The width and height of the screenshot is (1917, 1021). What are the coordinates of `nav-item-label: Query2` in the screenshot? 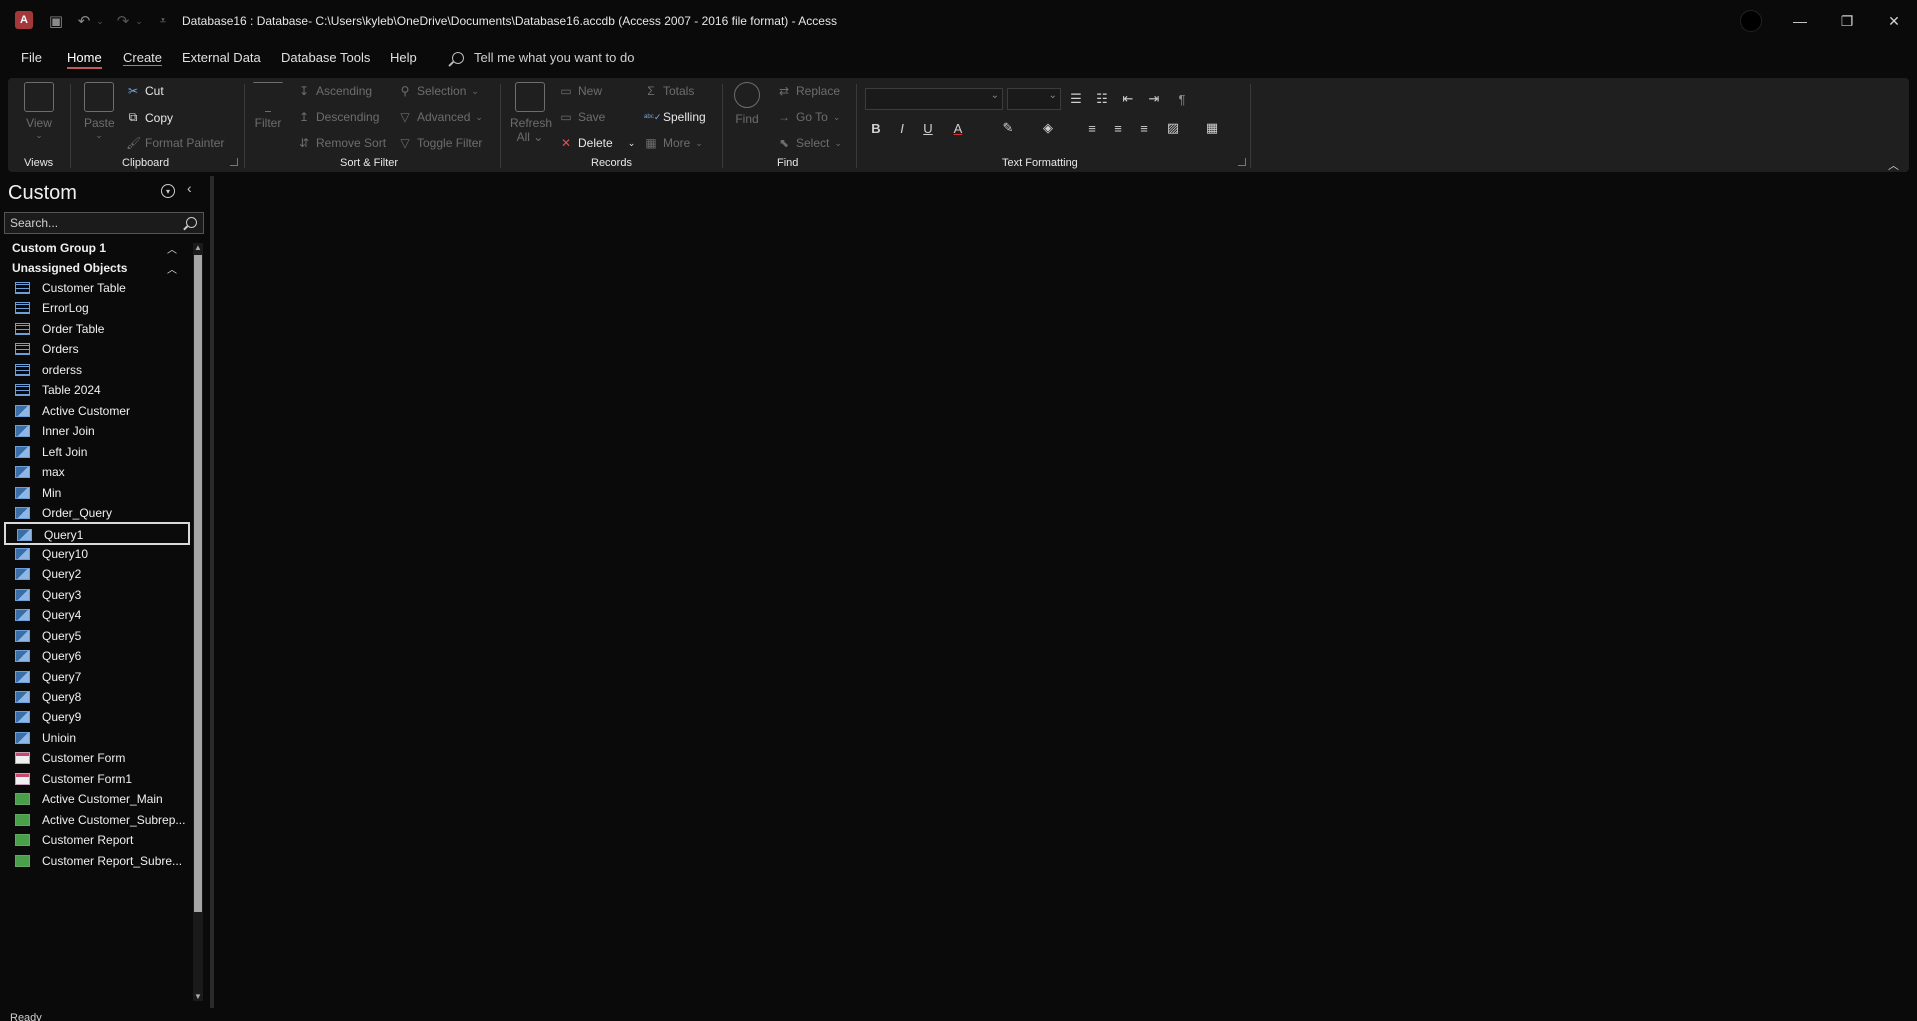 It's located at (62, 574).